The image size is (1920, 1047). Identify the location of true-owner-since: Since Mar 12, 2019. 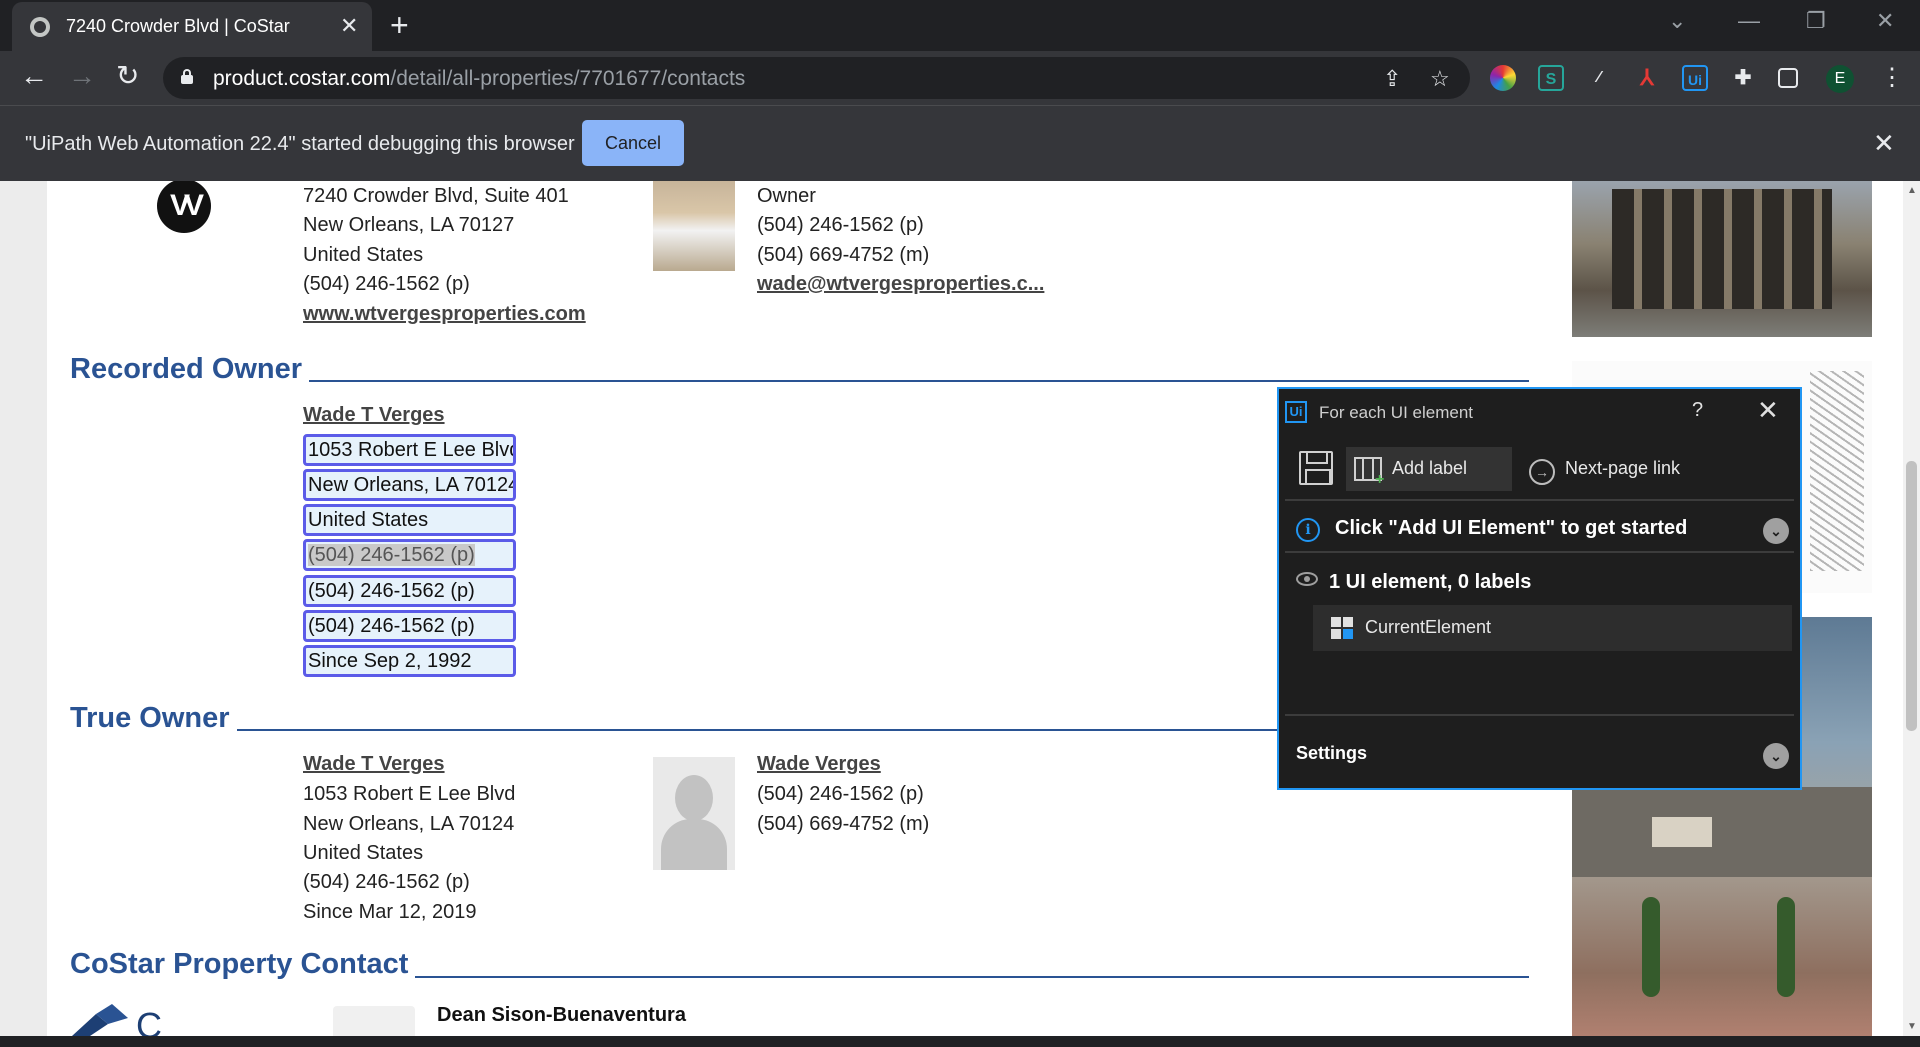
(390, 912).